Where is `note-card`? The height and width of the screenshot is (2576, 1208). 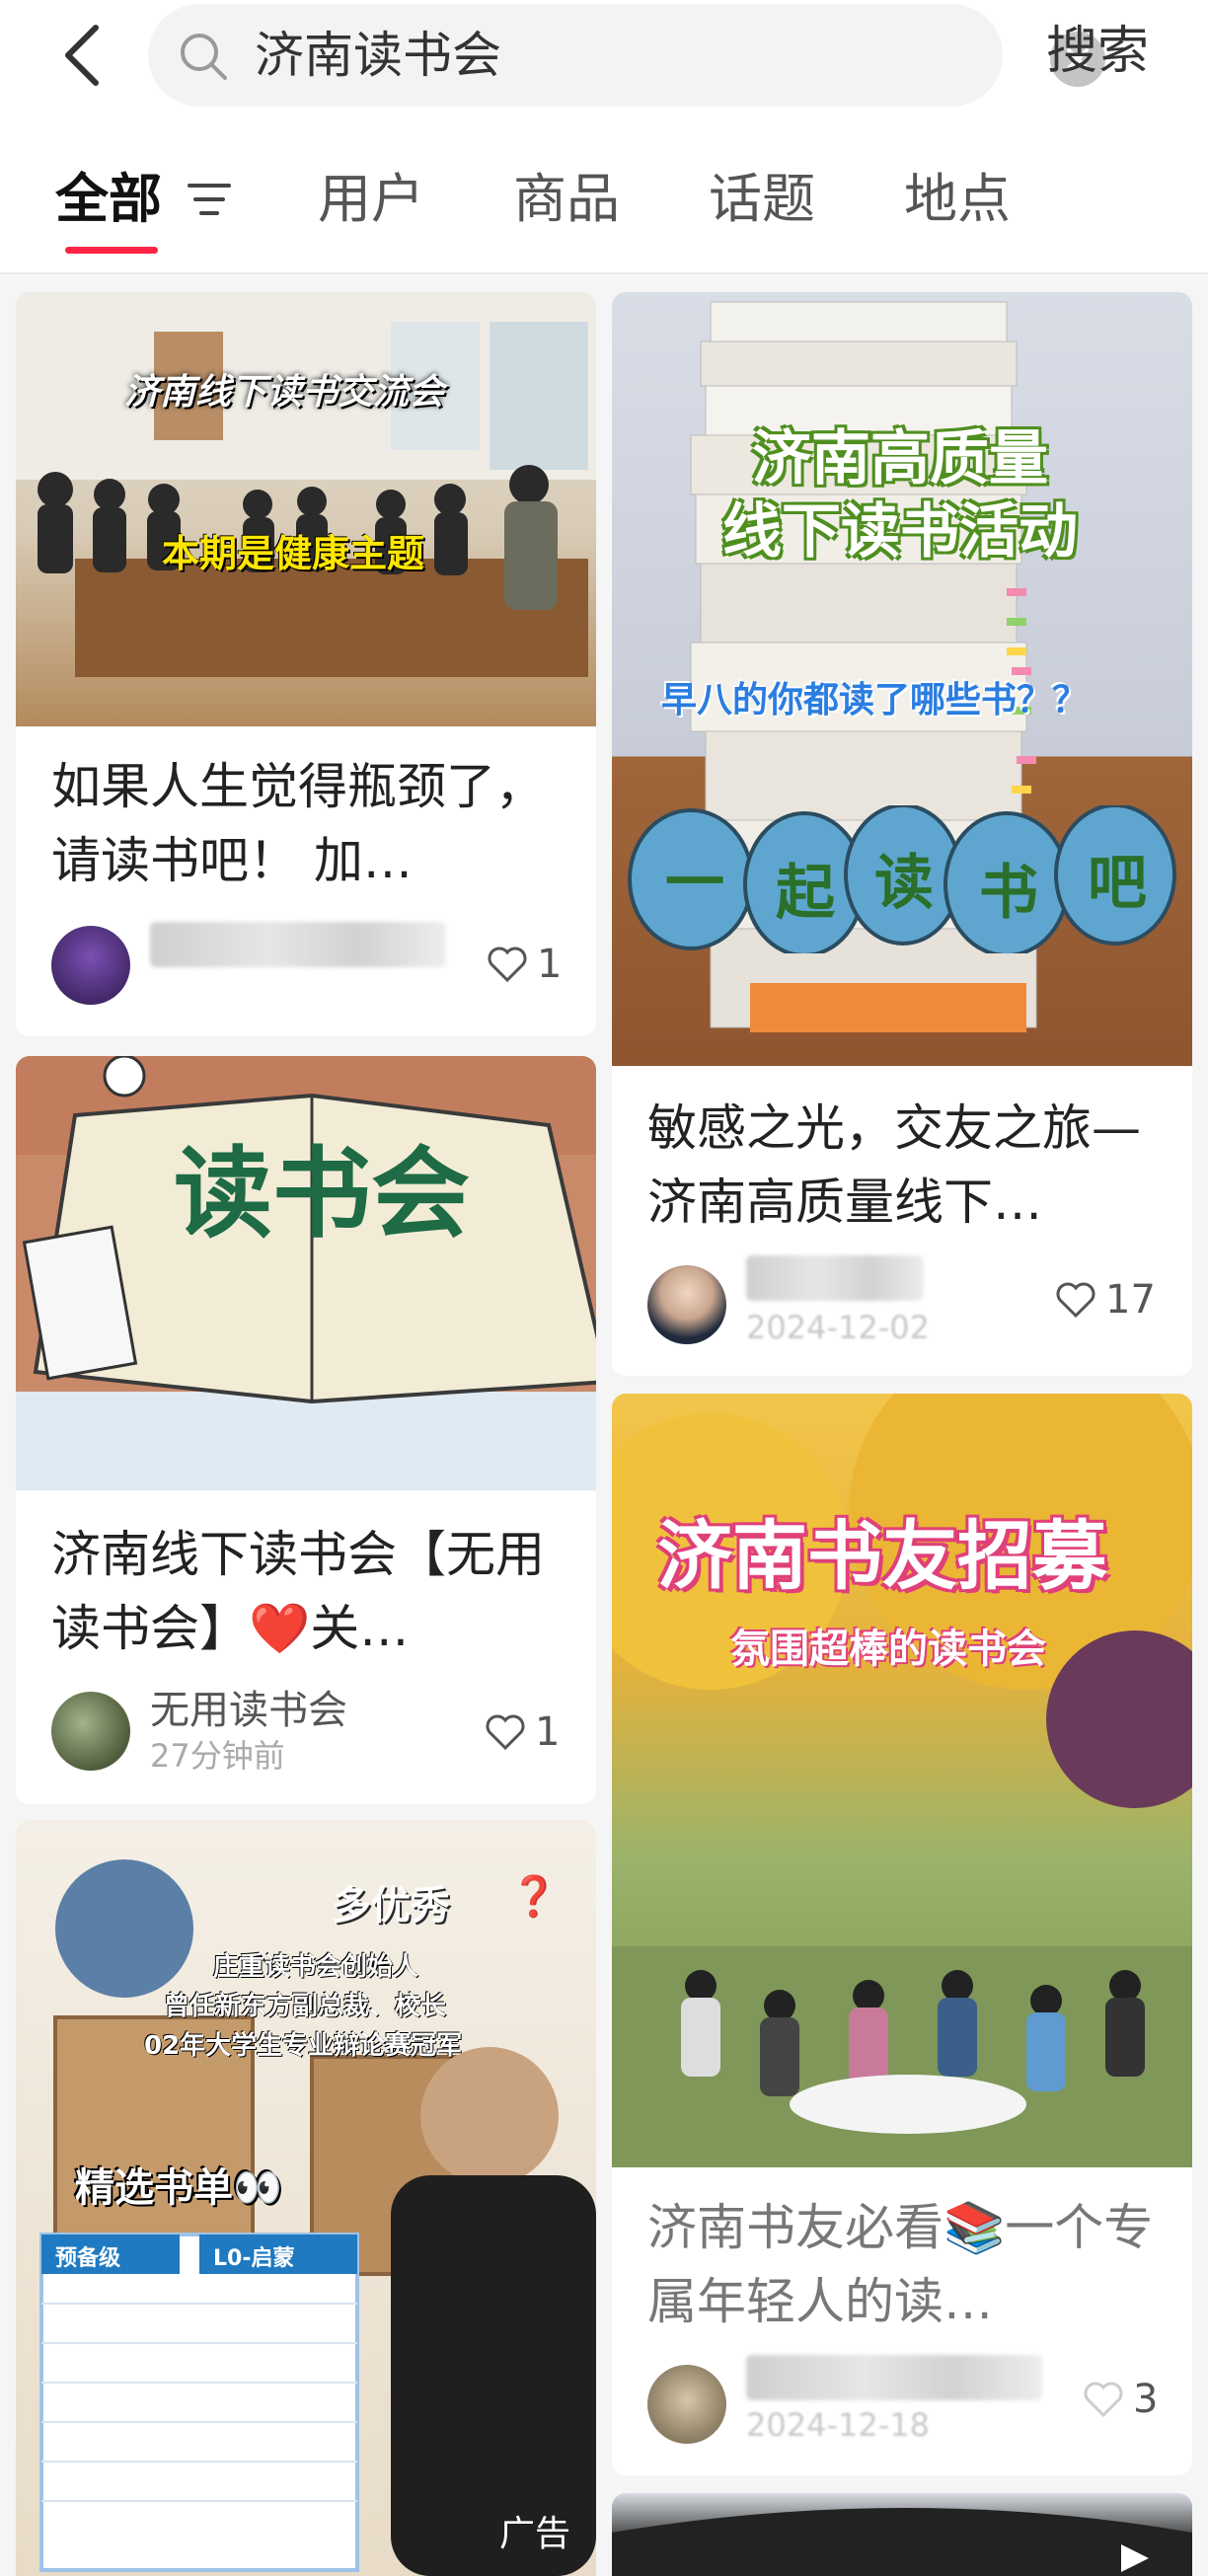
note-card is located at coordinates (902, 2534).